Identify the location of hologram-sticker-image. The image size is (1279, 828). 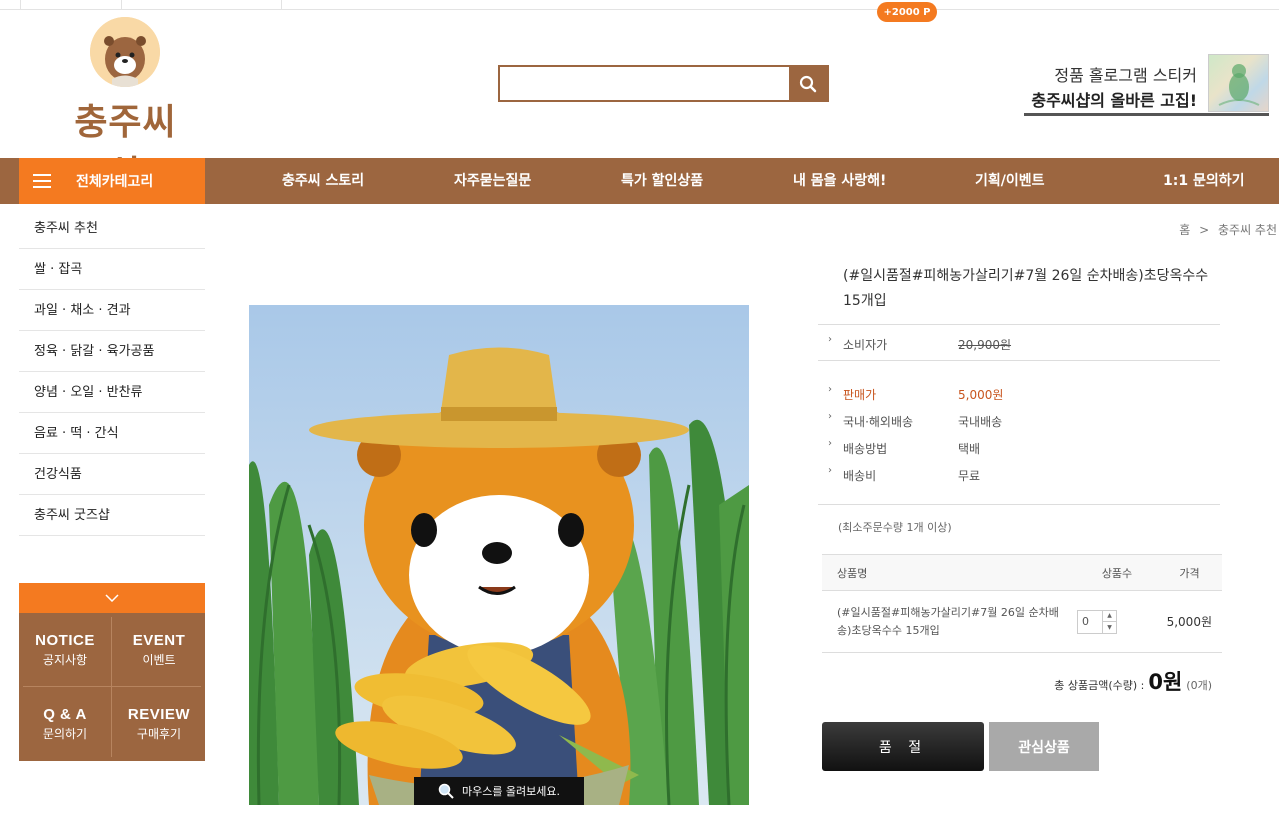
(1238, 83).